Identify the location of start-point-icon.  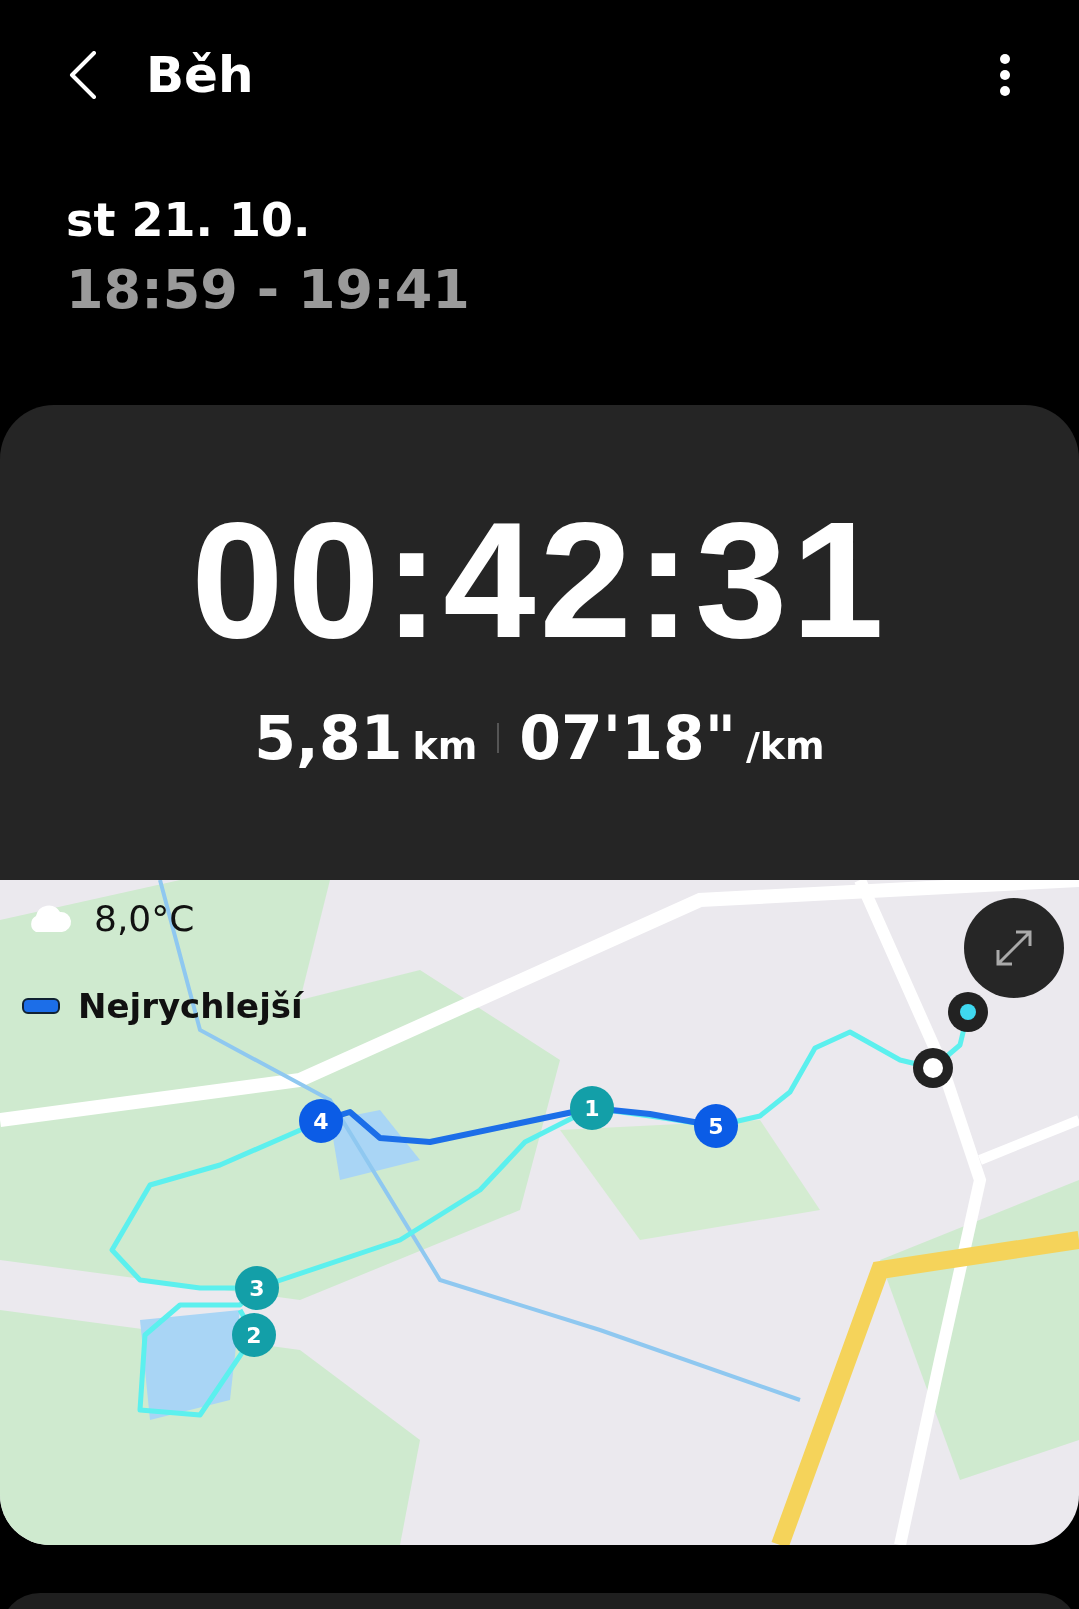
(933, 1068).